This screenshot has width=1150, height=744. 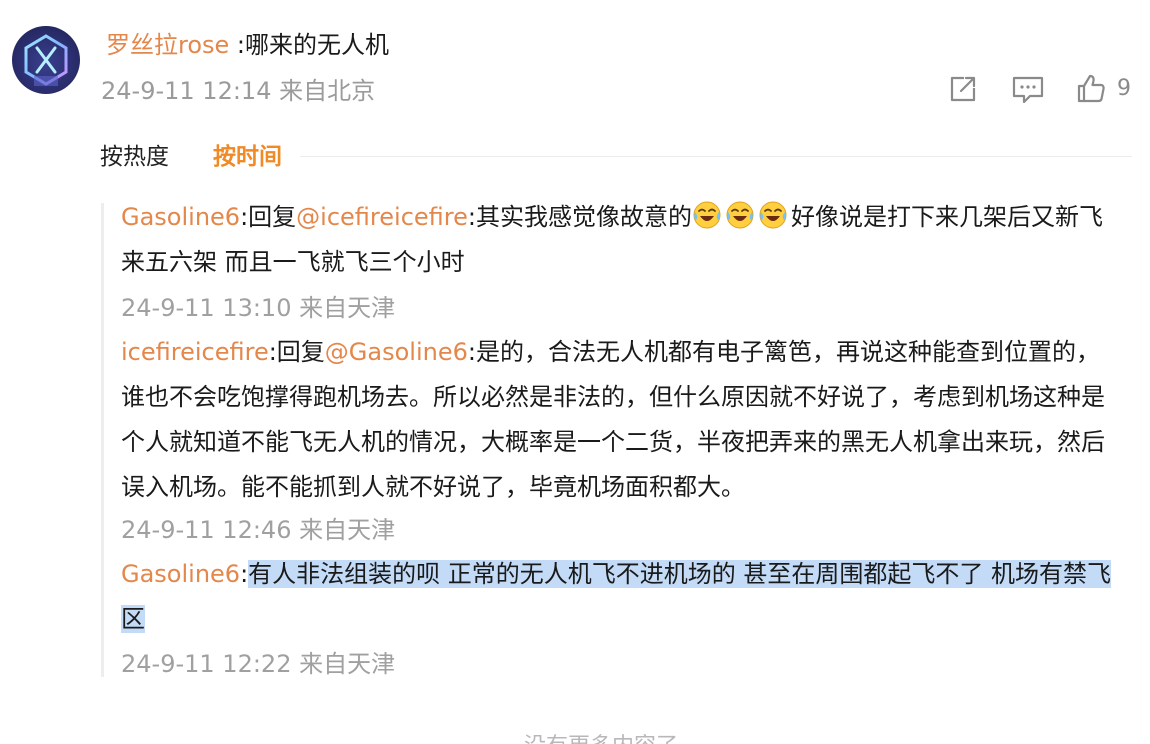 What do you see at coordinates (716, 156) in the screenshot?
I see `divider` at bounding box center [716, 156].